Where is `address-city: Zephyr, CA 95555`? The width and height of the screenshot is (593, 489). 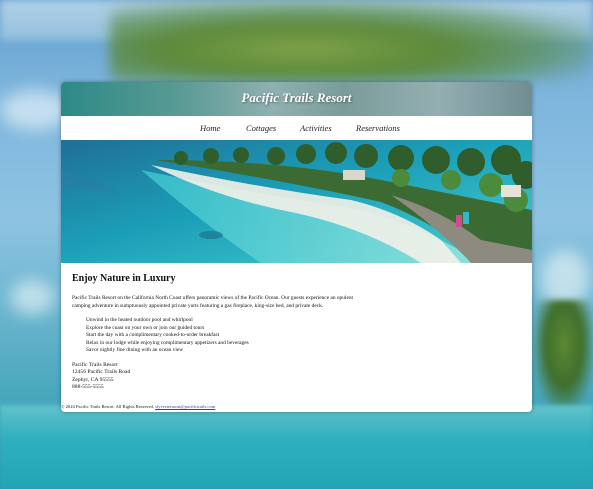
address-city: Zephyr, CA 95555 is located at coordinates (93, 379).